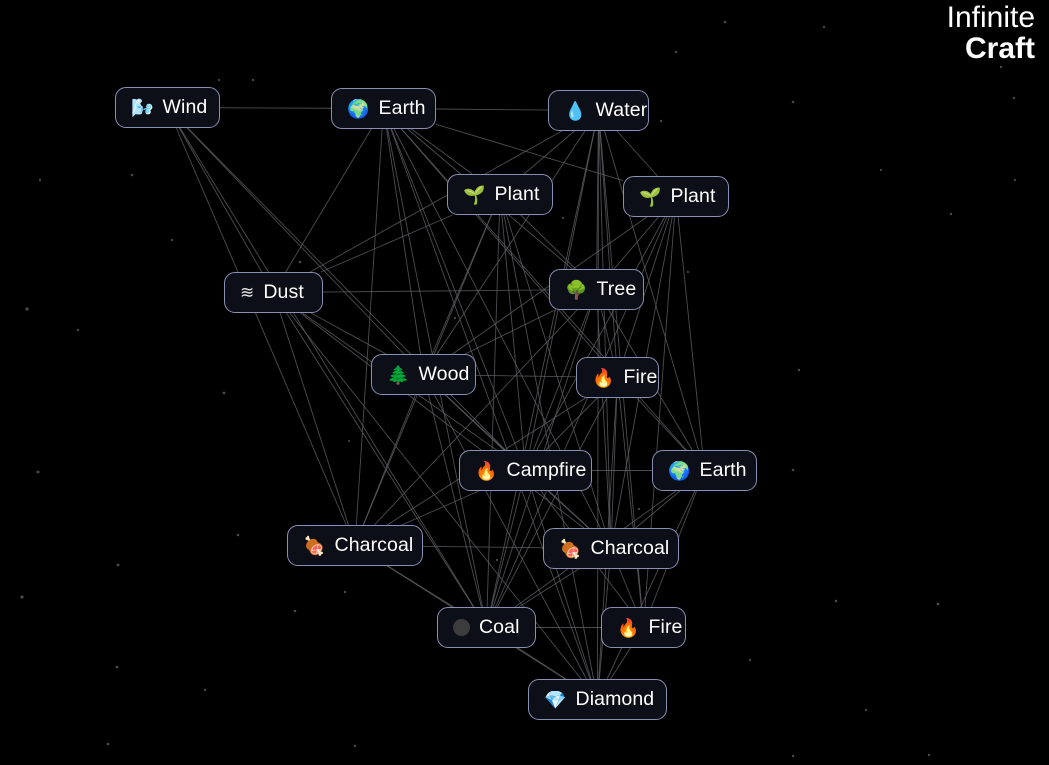 The height and width of the screenshot is (765, 1049). I want to click on element-node-wood: 🌲 Wood, so click(423, 374).